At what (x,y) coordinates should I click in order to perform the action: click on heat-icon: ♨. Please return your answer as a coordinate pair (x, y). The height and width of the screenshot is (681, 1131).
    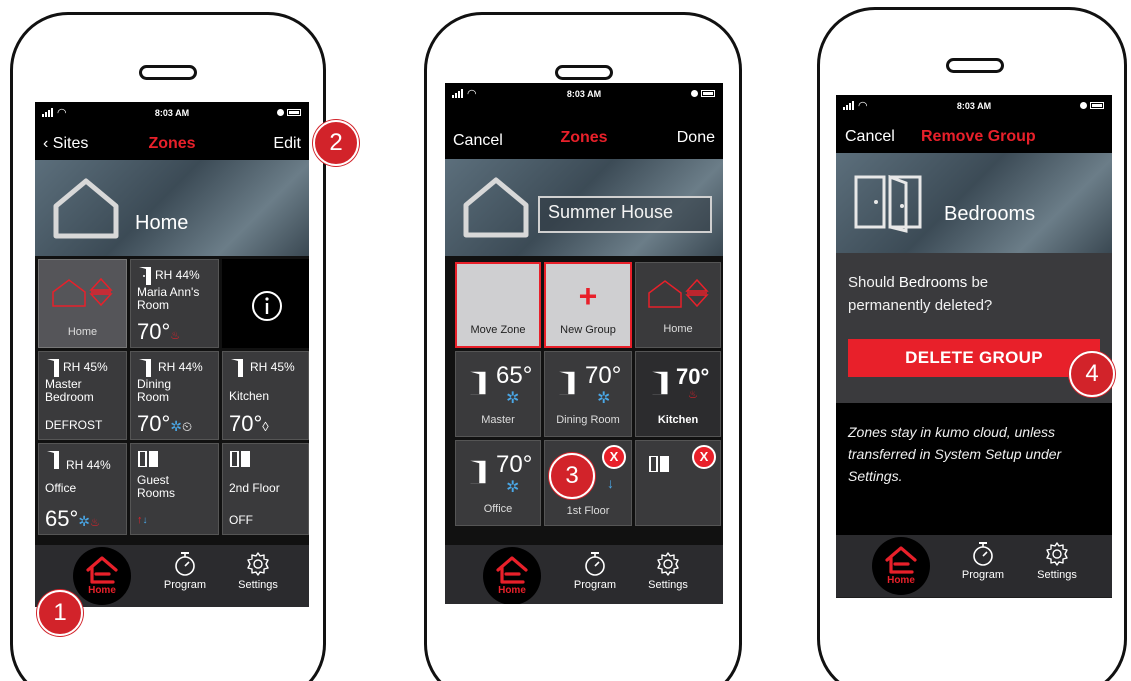
    Looking at the image, I should click on (95, 523).